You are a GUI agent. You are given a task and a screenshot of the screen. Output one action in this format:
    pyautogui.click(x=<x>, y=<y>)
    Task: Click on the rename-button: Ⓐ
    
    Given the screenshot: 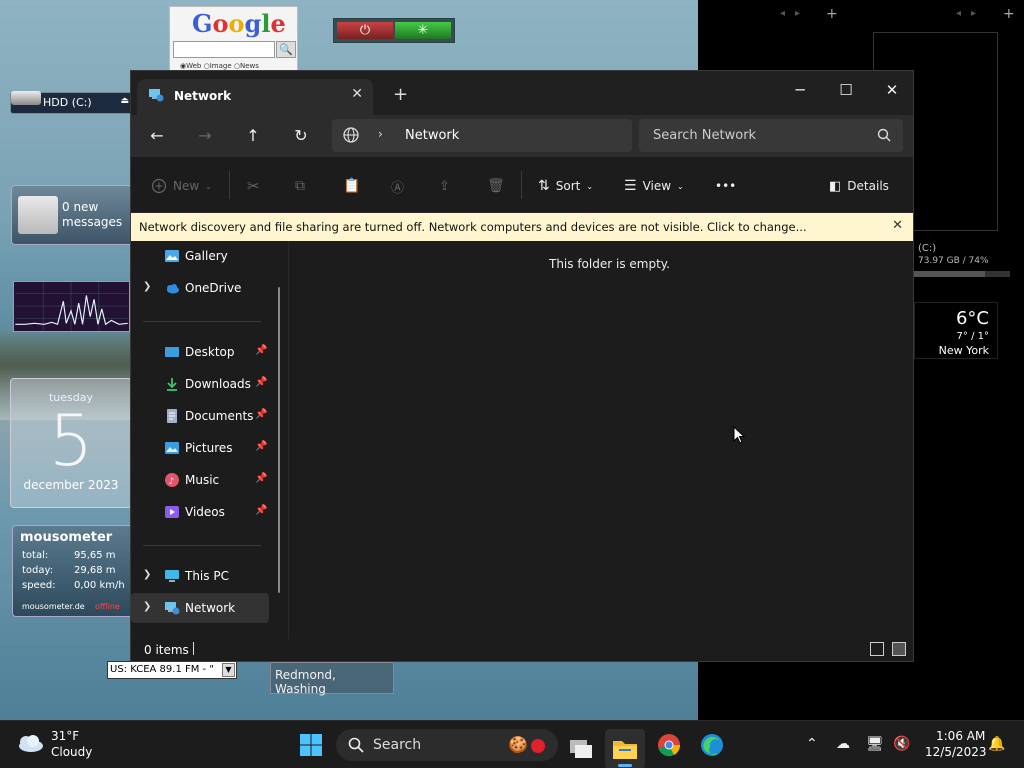 What is the action you would take?
    pyautogui.click(x=397, y=186)
    